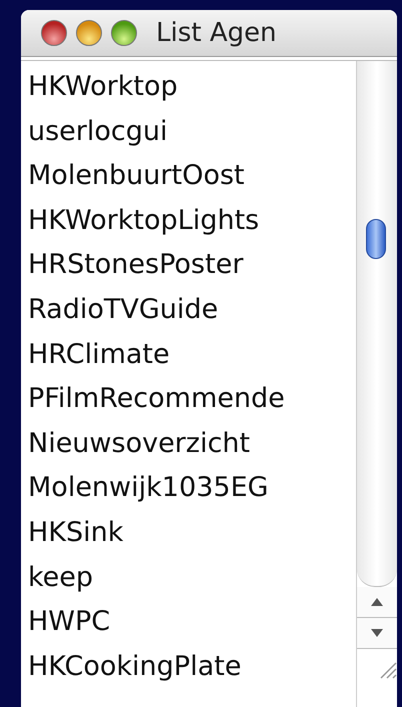 The height and width of the screenshot is (707, 402). Describe the element at coordinates (376, 239) in the screenshot. I see `scroll-thumb` at that location.